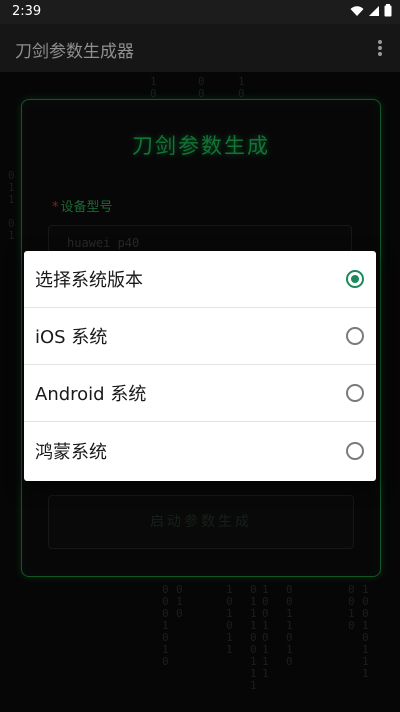 The image size is (400, 712). What do you see at coordinates (200, 279) in the screenshot?
I see `option-select-system: 选择系统版本` at bounding box center [200, 279].